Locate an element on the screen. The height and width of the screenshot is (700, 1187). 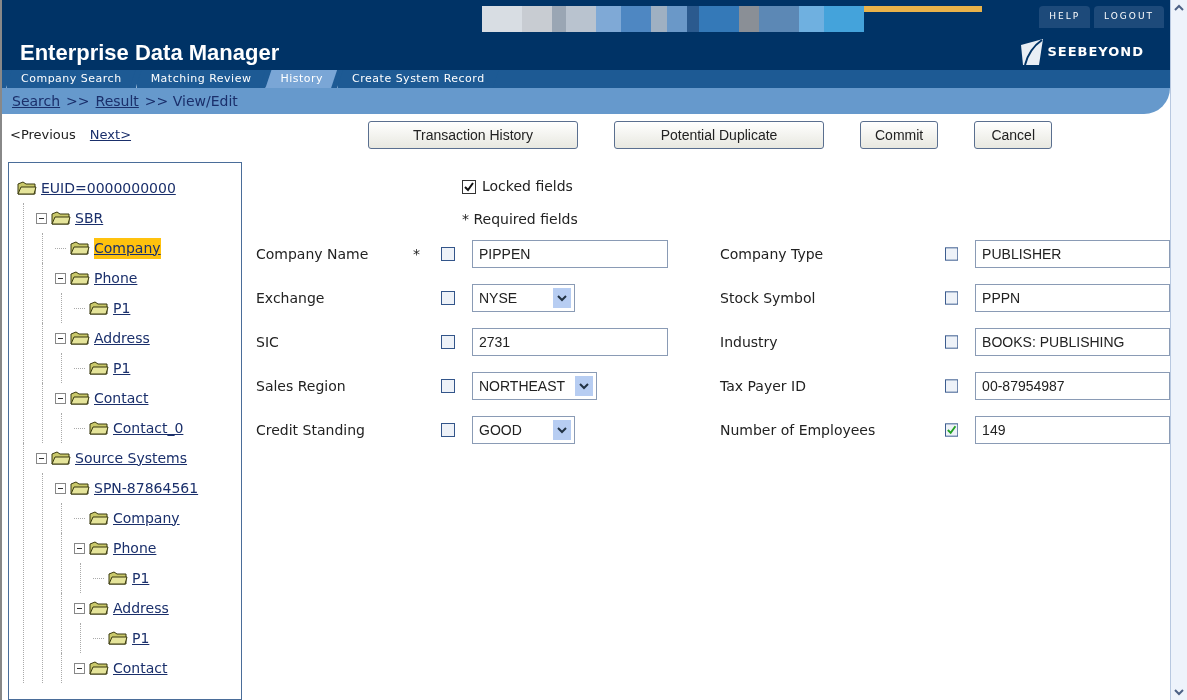
next-link: Next> is located at coordinates (110, 135).